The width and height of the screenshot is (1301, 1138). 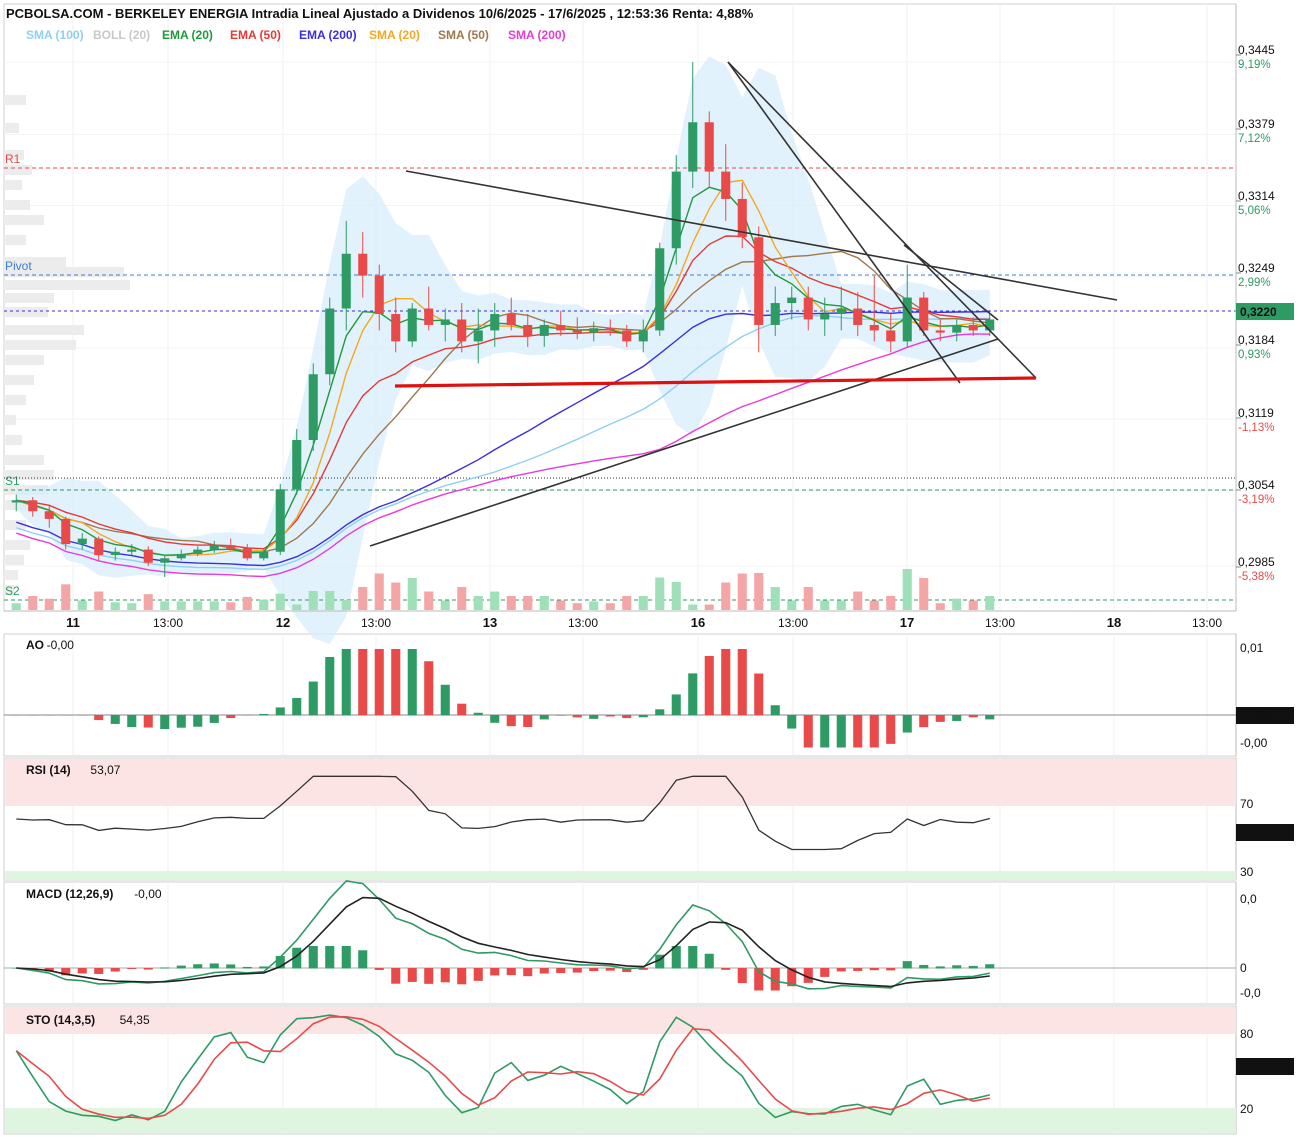 I want to click on price-tick-label: 0,3314, so click(x=1256, y=196).